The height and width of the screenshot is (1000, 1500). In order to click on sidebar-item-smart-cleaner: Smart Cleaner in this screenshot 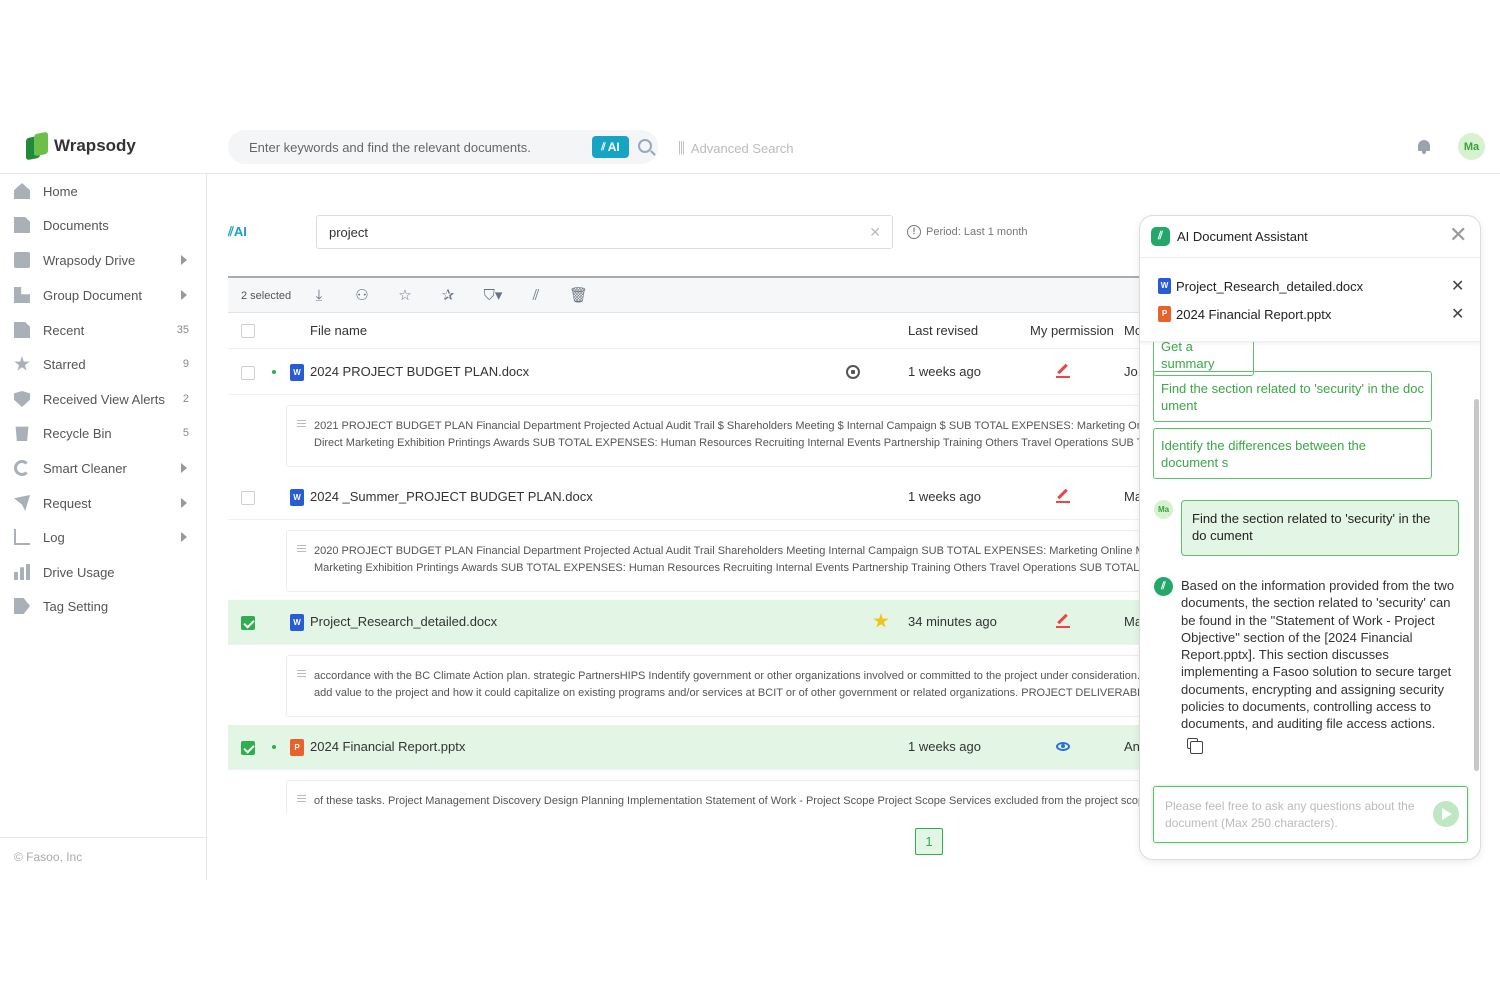, I will do `click(103, 468)`.